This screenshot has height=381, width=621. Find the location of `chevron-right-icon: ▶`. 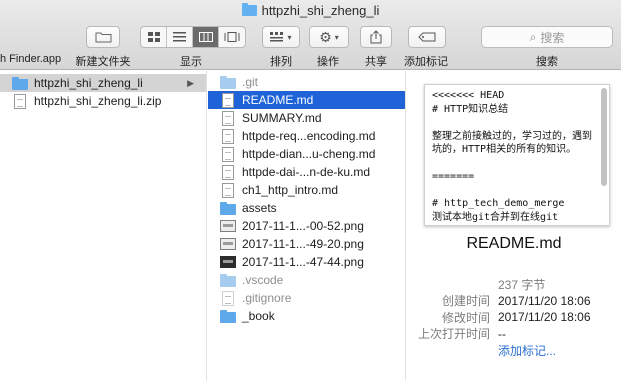

chevron-right-icon: ▶ is located at coordinates (190, 83).